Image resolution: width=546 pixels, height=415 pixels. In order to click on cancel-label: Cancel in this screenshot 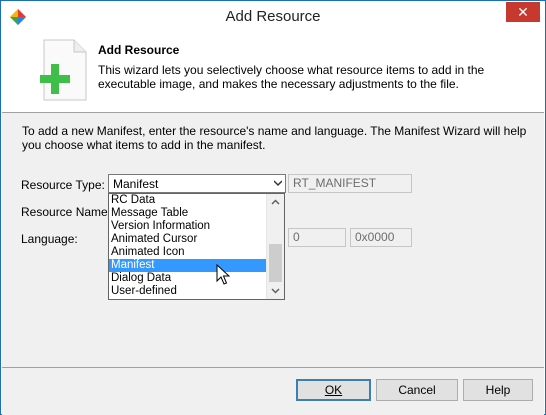, I will do `click(417, 390)`.